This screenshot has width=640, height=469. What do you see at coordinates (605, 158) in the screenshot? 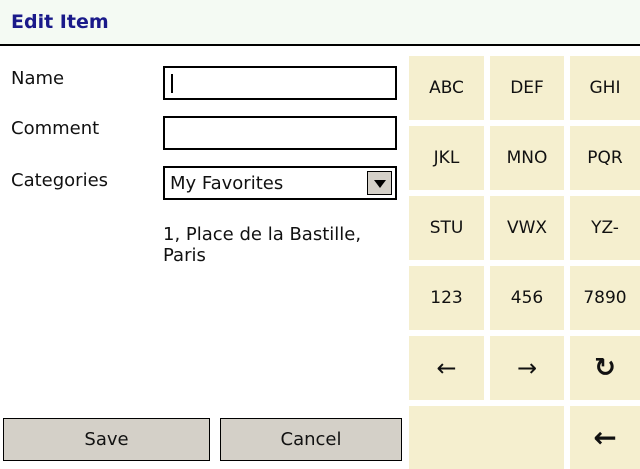
I see `key-pqr: PQR` at bounding box center [605, 158].